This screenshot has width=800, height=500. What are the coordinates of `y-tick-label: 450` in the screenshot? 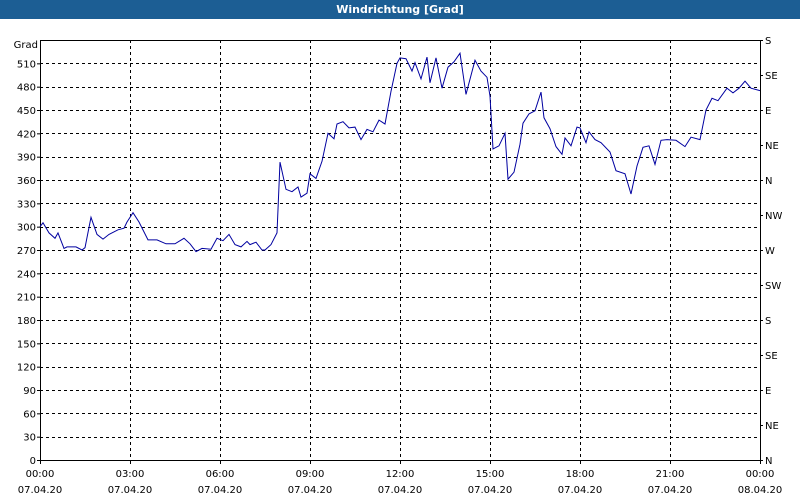 It's located at (26, 111).